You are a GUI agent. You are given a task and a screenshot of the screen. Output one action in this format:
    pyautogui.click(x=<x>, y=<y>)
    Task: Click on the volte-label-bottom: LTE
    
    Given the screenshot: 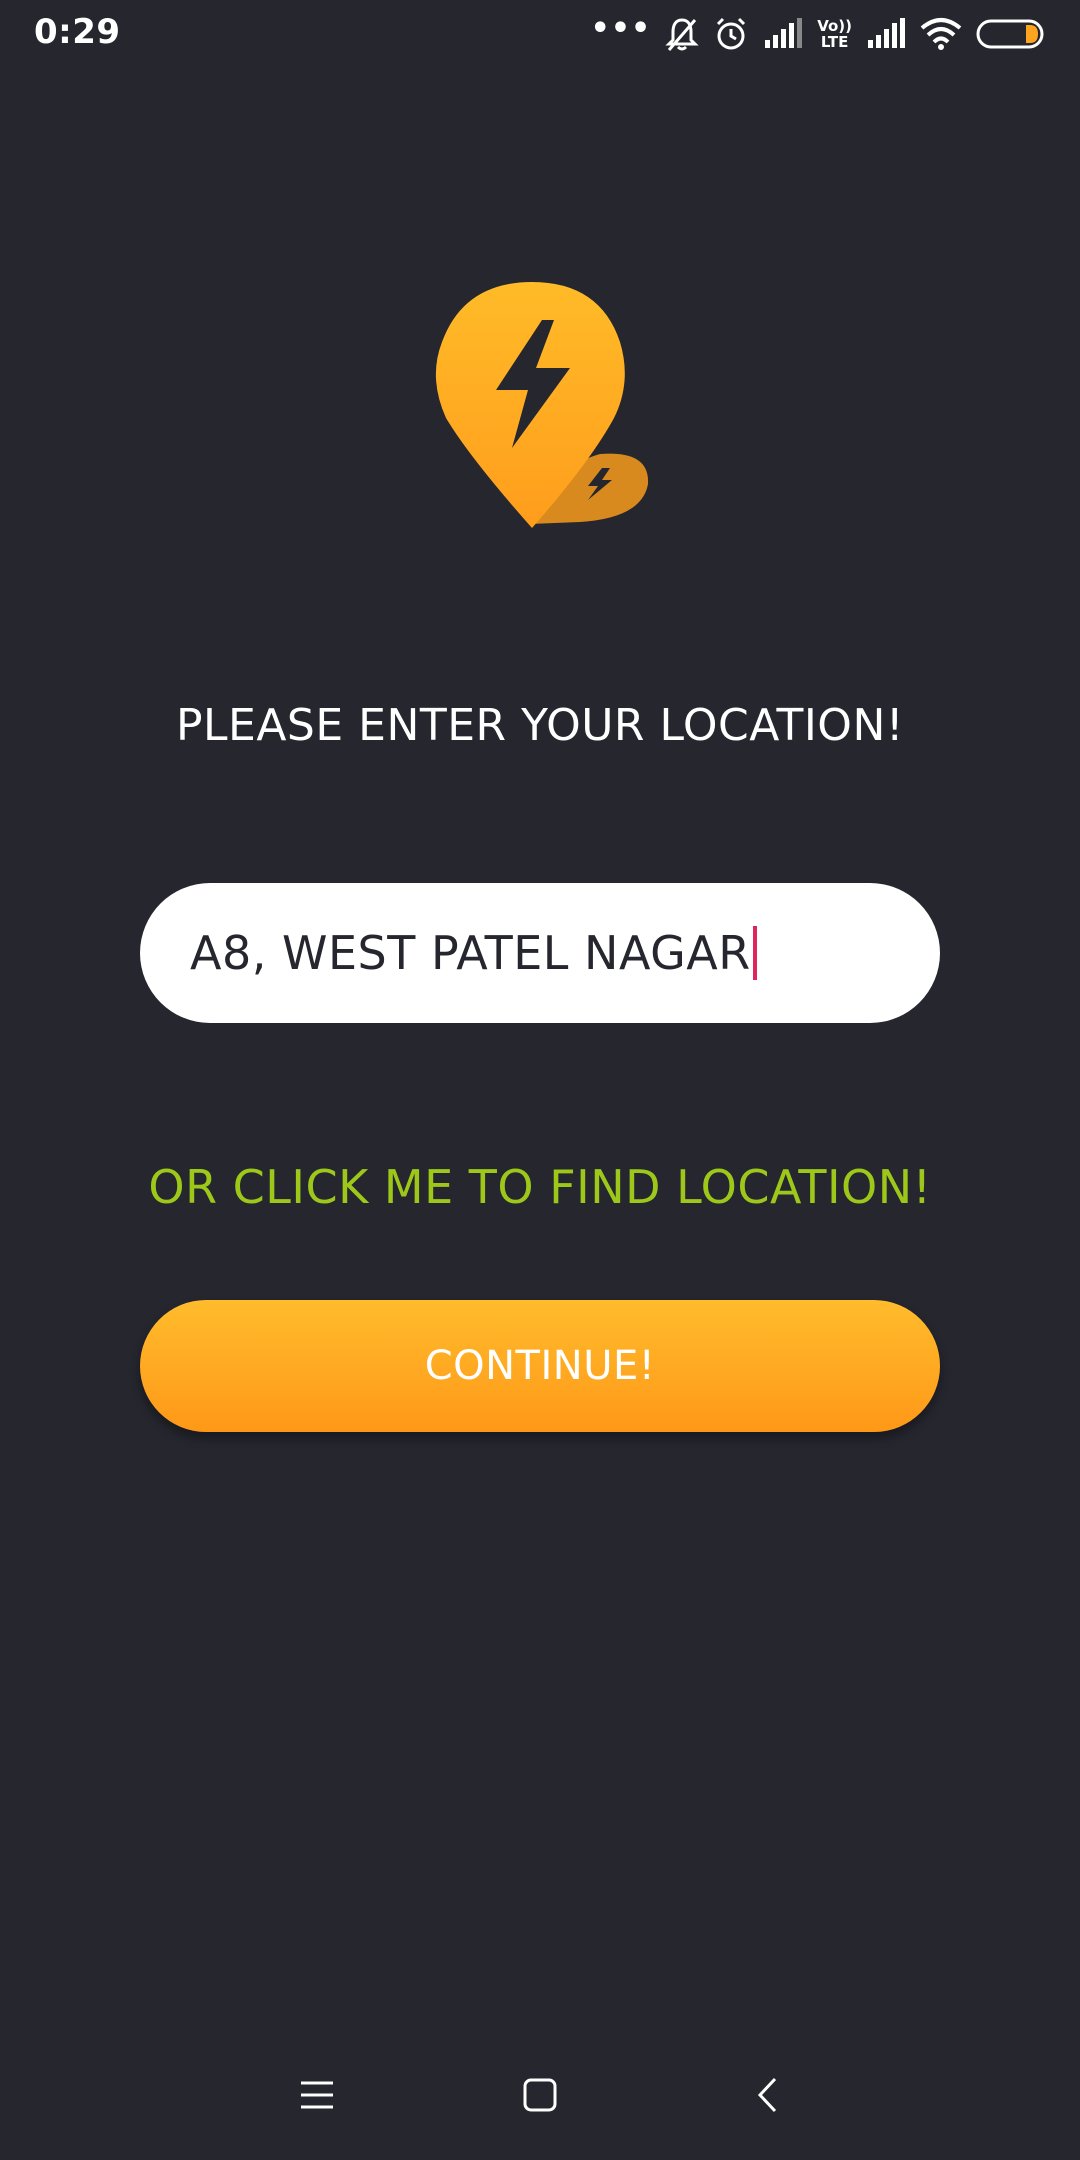 What is the action you would take?
    pyautogui.click(x=834, y=42)
    